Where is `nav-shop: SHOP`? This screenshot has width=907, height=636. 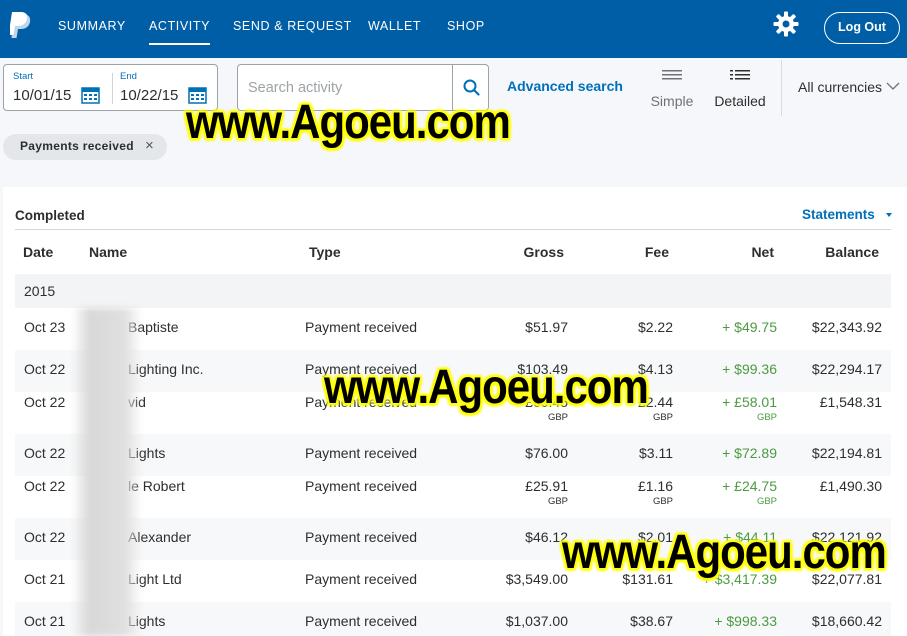 nav-shop: SHOP is located at coordinates (466, 26).